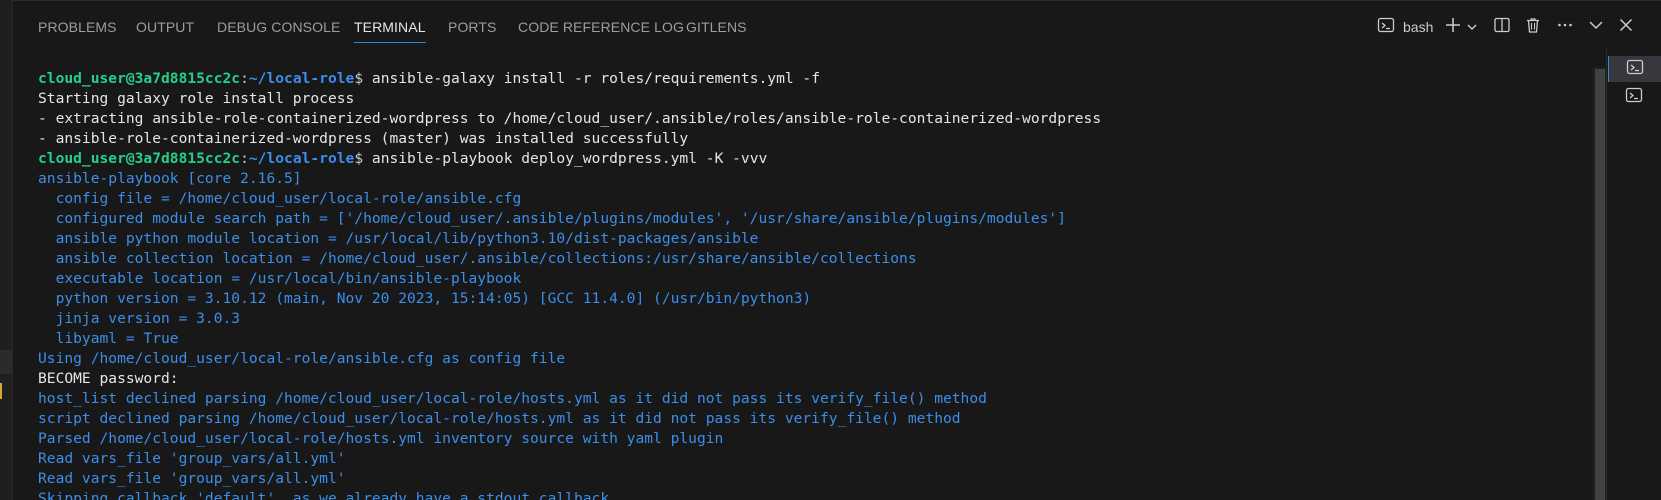 This screenshot has height=500, width=1661. Describe the element at coordinates (472, 27) in the screenshot. I see `tab-ports: PORTS` at that location.